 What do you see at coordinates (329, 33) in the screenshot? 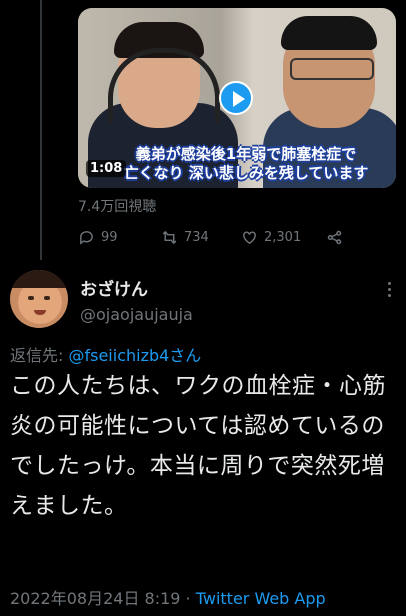
I see `video-person-right-hair` at bounding box center [329, 33].